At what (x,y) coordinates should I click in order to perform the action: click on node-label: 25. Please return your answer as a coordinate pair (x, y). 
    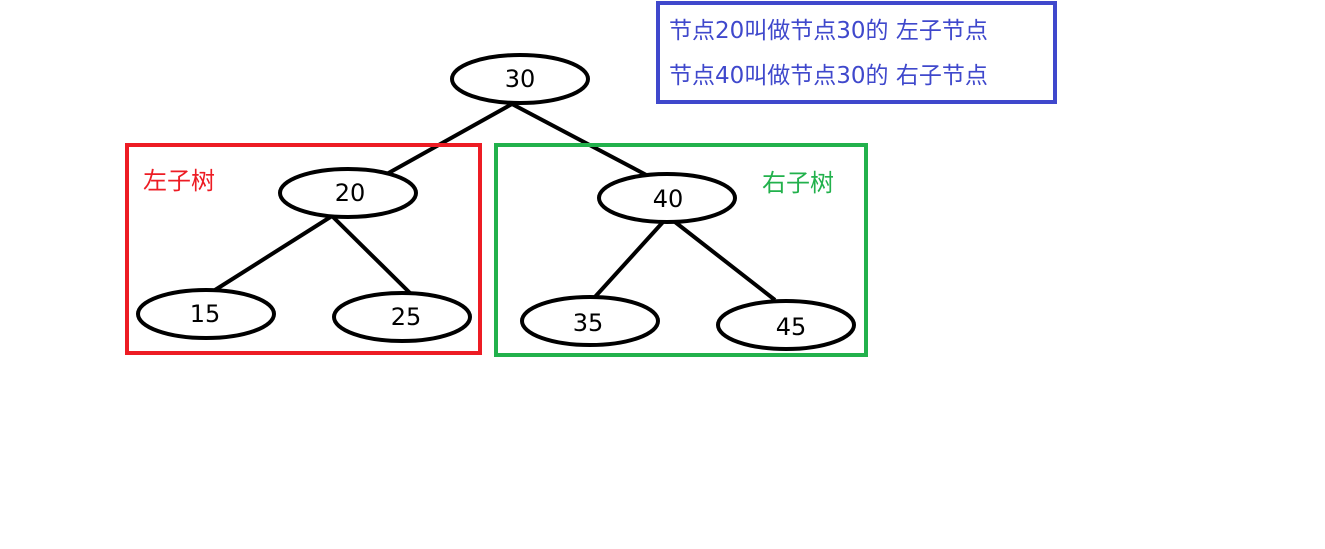
    Looking at the image, I should click on (406, 317).